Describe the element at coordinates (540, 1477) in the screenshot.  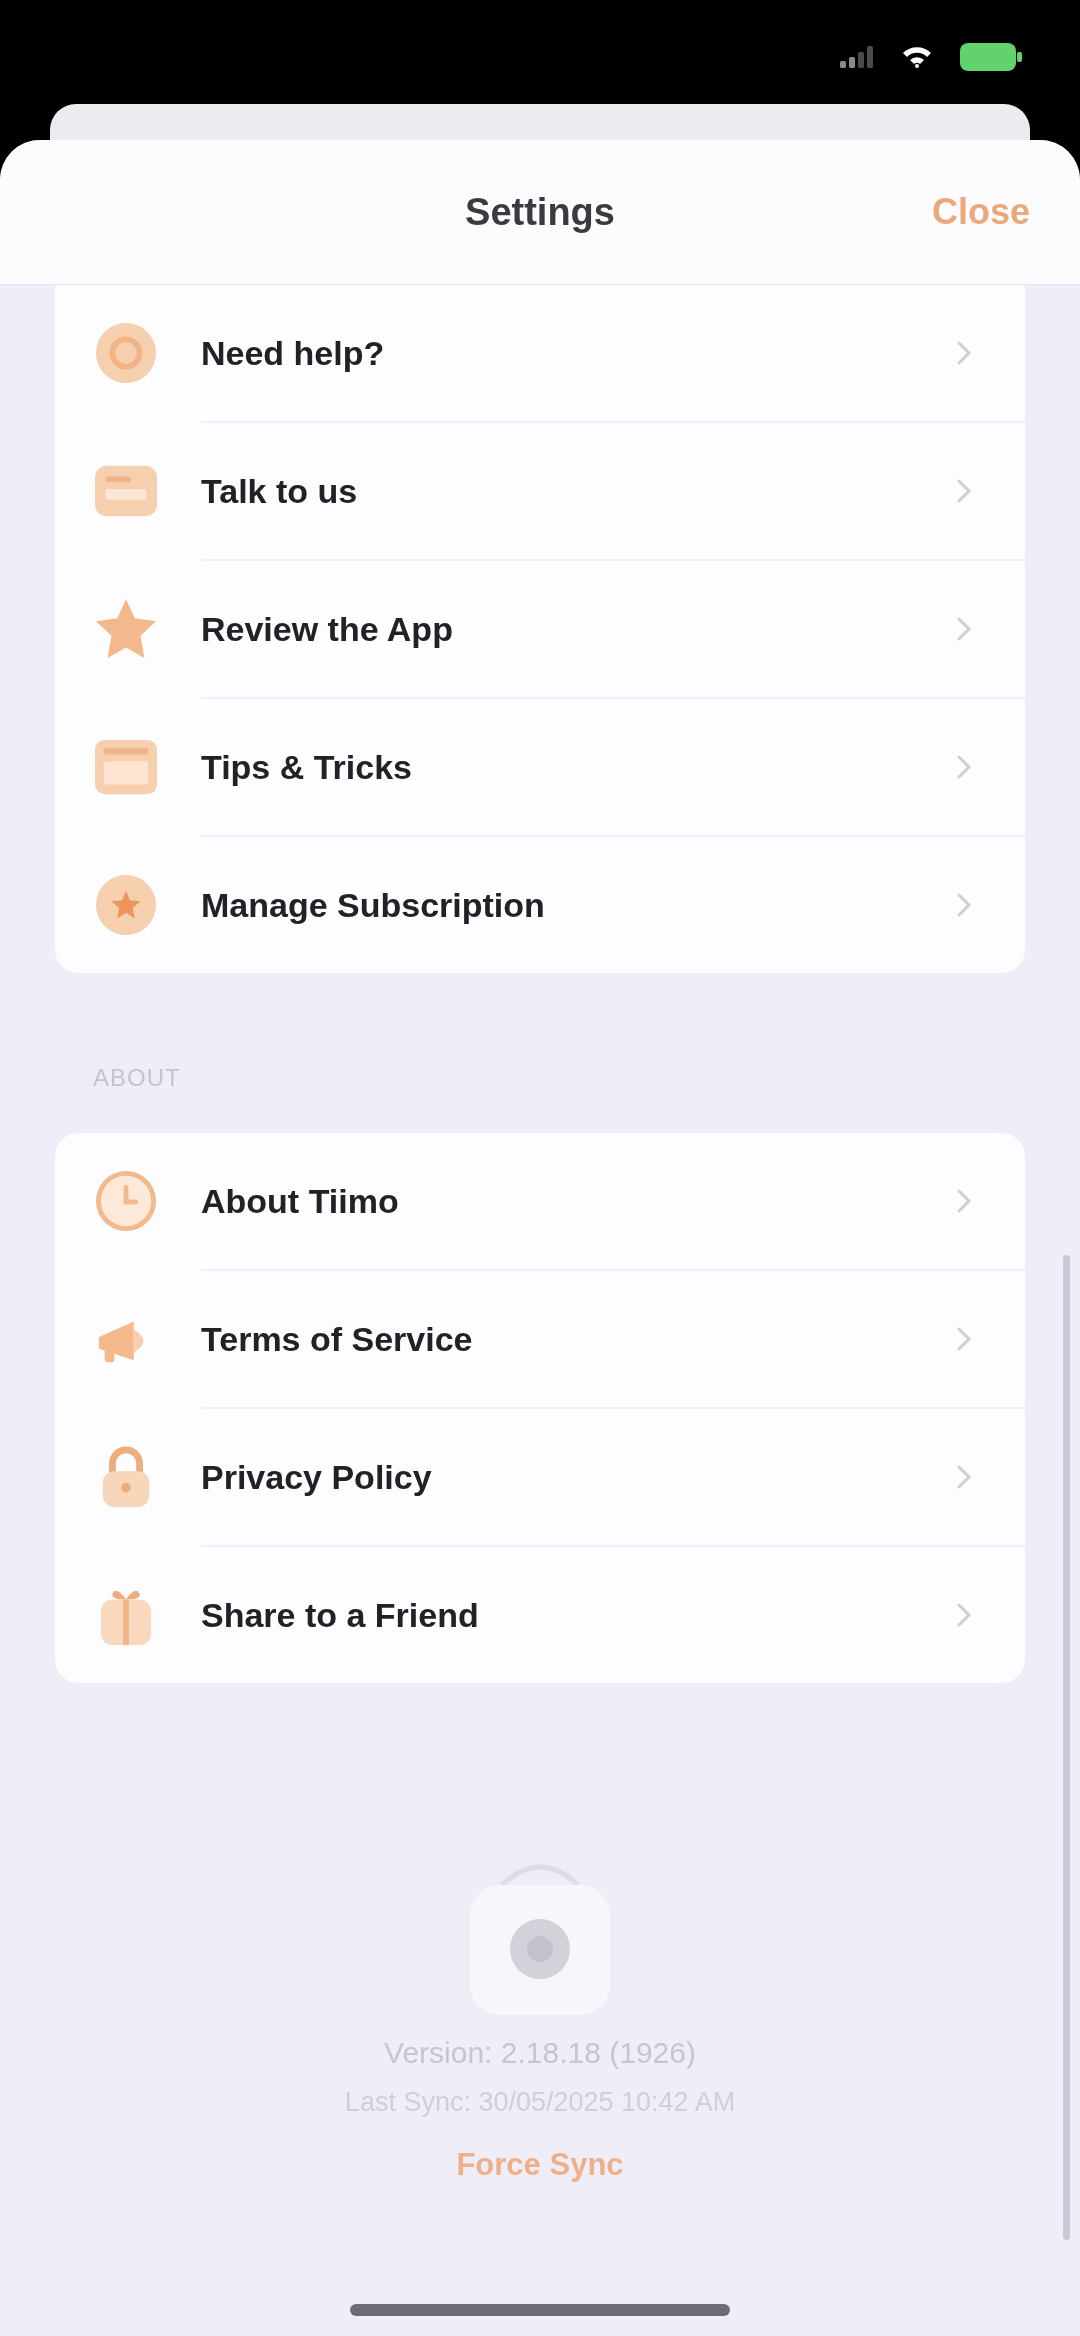
I see `menu-item: Privacy Policy` at that location.